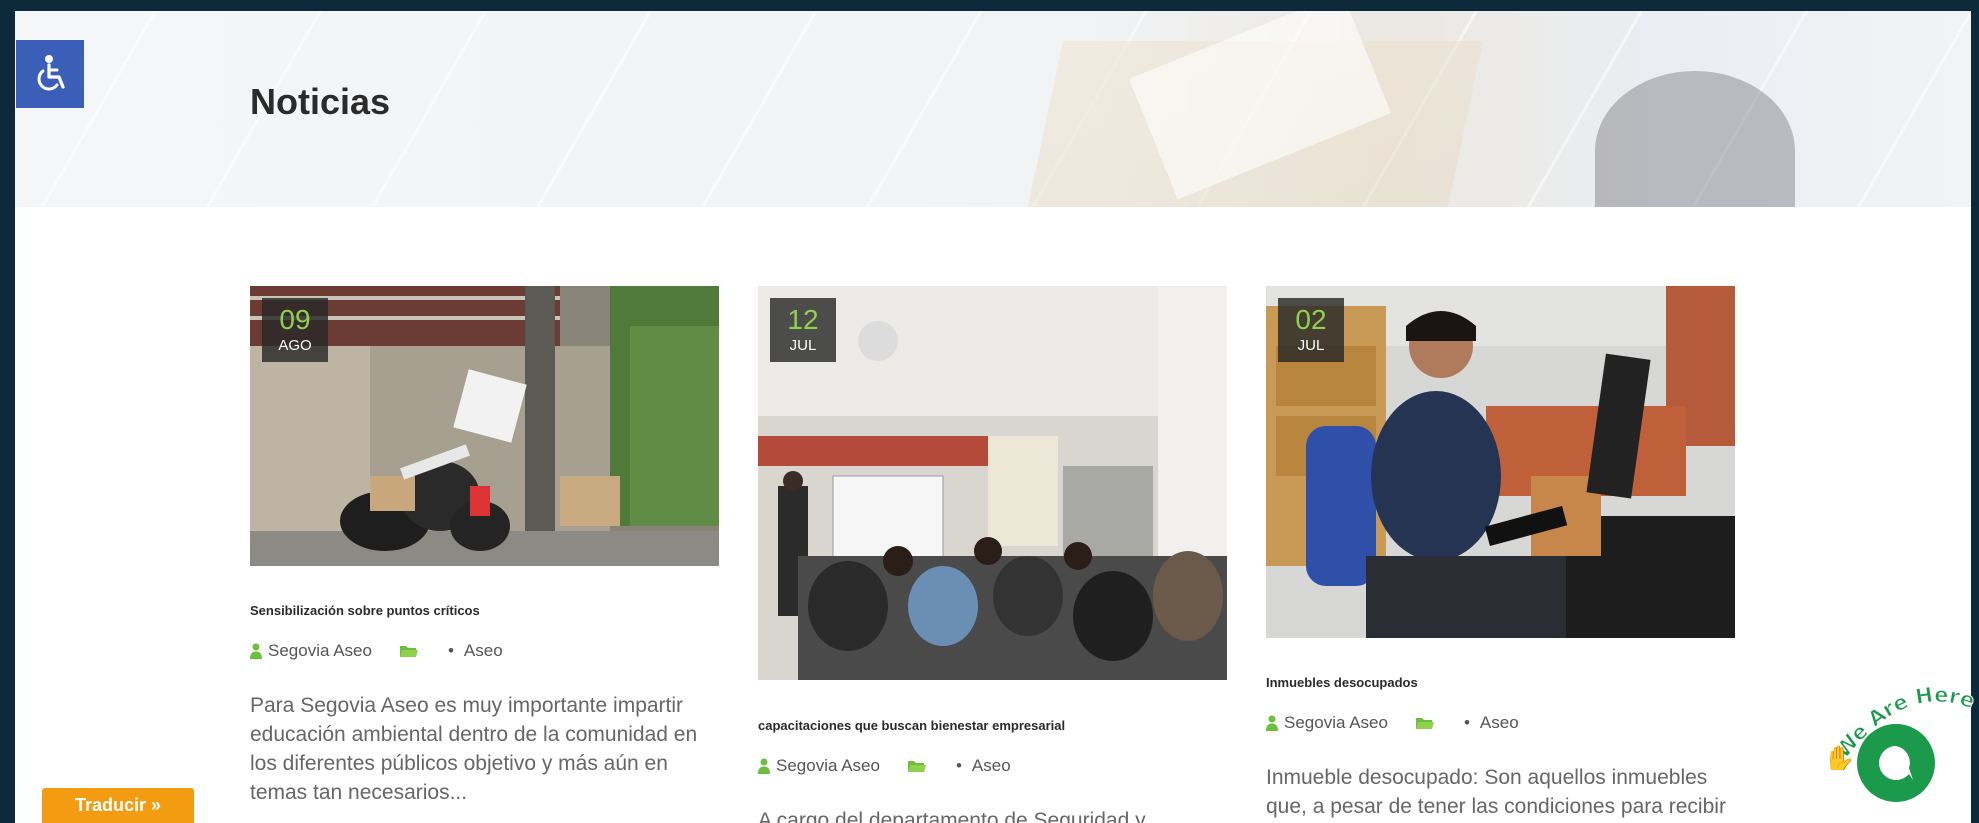  I want to click on chat-button, so click(1896, 763).